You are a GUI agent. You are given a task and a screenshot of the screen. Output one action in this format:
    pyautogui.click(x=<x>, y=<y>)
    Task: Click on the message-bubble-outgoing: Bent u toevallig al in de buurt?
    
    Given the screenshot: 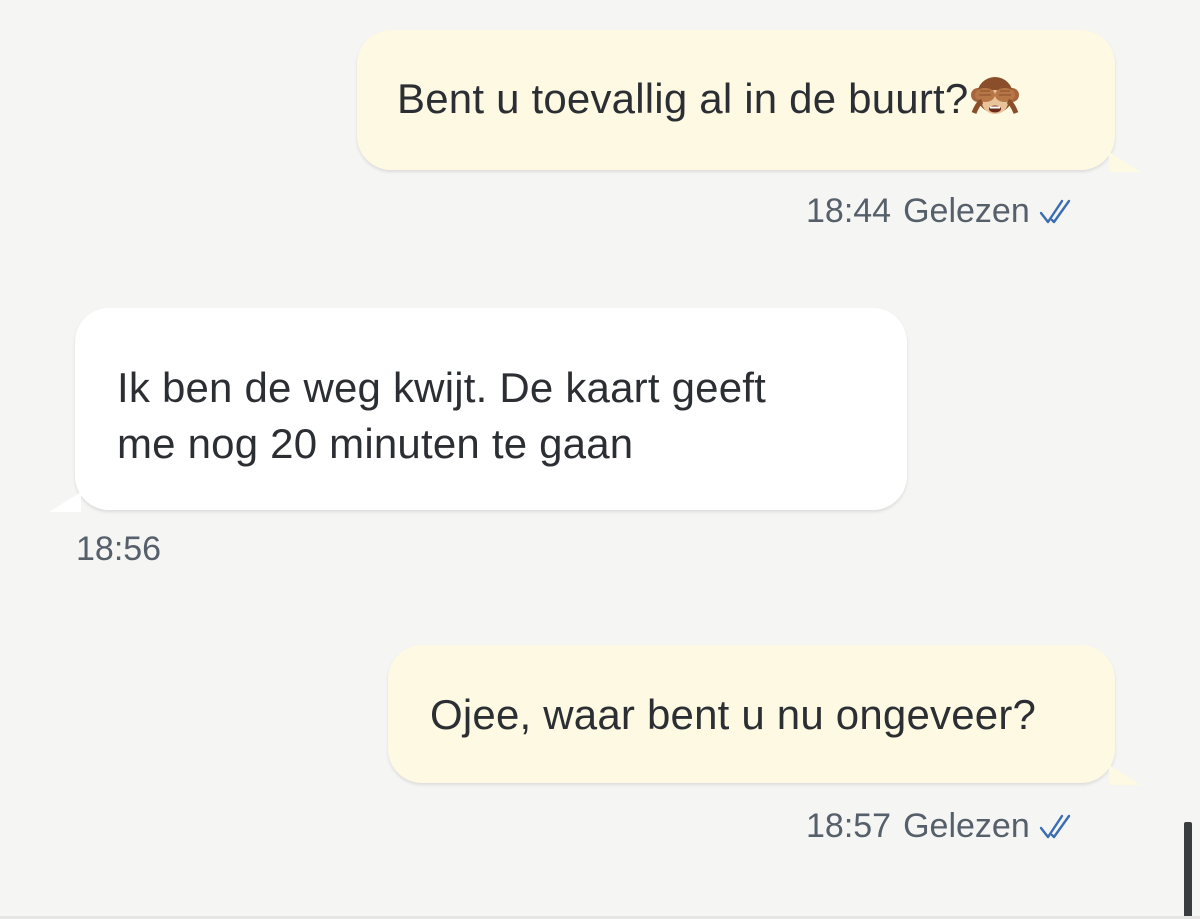 What is the action you would take?
    pyautogui.click(x=749, y=101)
    